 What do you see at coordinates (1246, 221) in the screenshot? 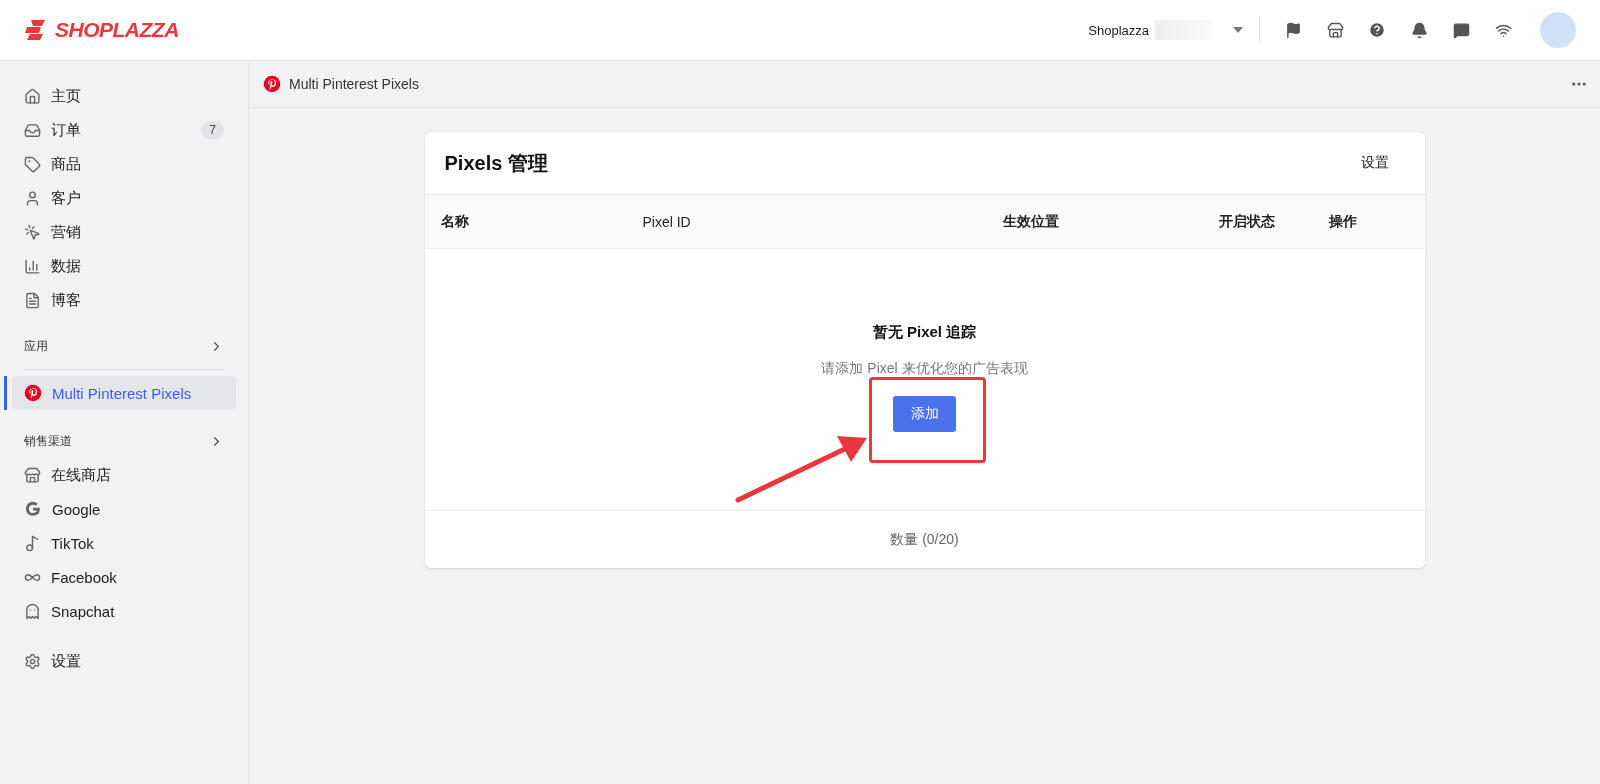
I see `column-header: 开启状态` at bounding box center [1246, 221].